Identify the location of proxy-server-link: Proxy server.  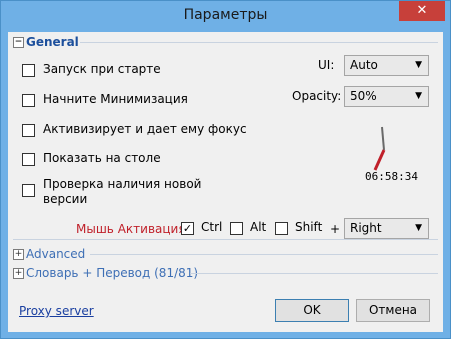
(56, 311).